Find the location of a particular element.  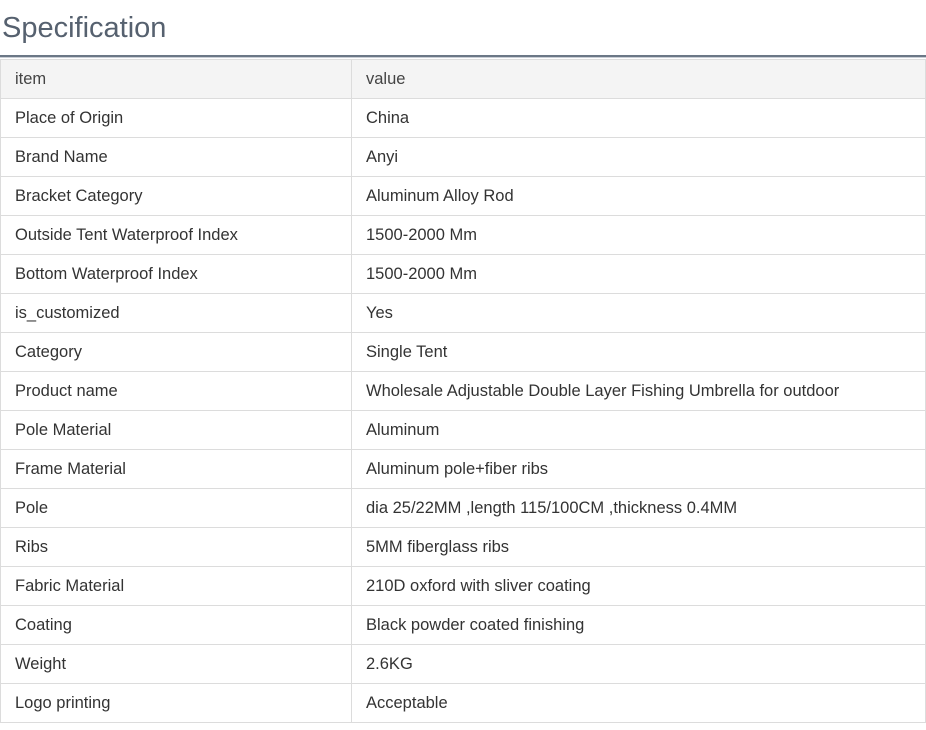

table-row: Brand Name Anyi is located at coordinates (463, 157).